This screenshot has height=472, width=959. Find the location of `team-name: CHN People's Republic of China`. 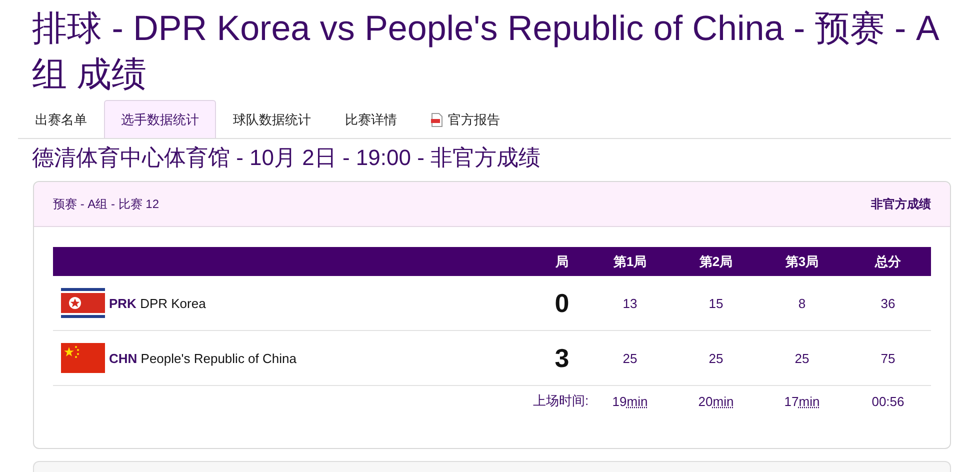

team-name: CHN People's Republic of China is located at coordinates (202, 358).